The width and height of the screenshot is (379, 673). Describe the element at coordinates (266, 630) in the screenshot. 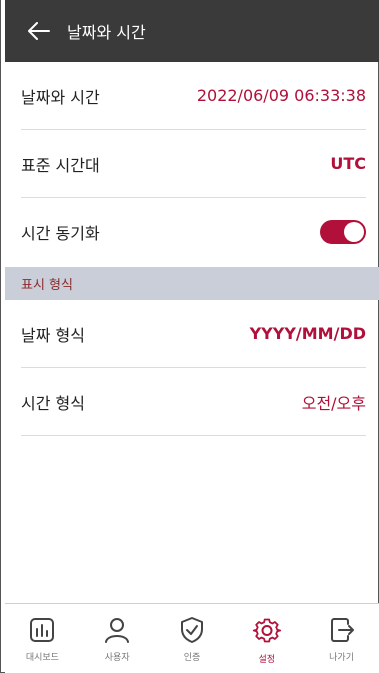

I see `gear-icon` at that location.